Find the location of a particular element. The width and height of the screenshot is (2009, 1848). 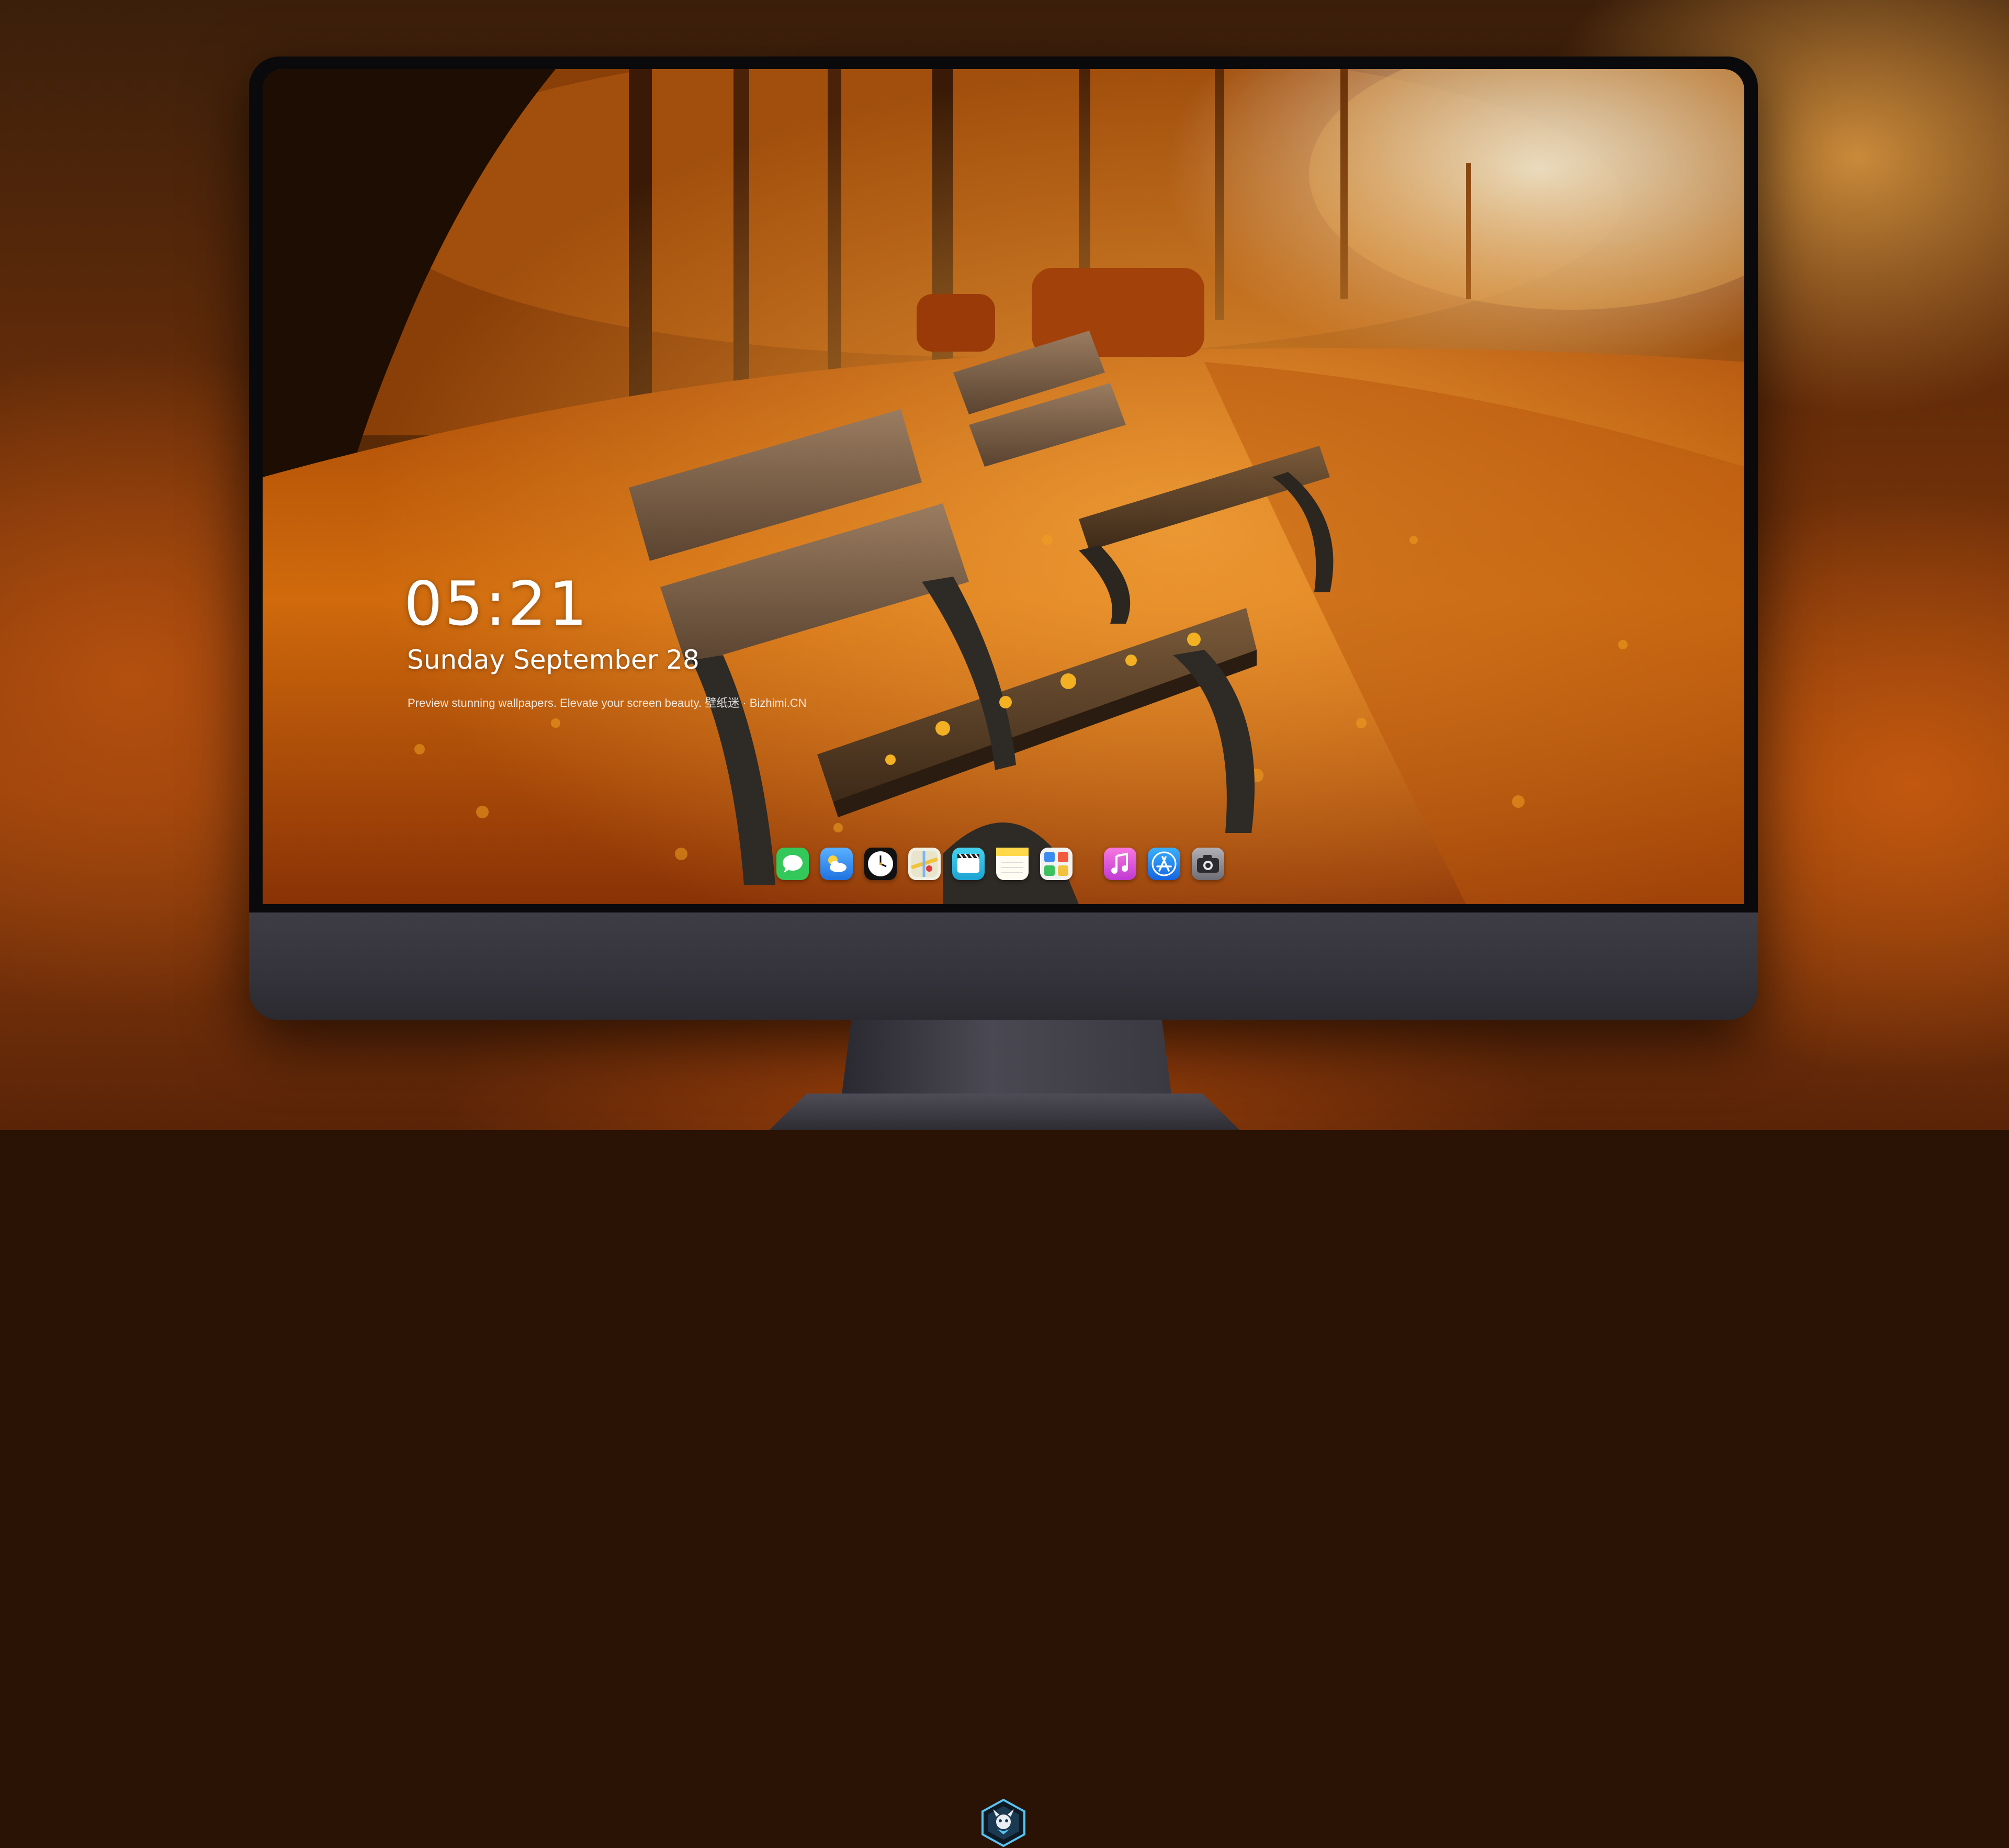

notes-icon is located at coordinates (1012, 864).